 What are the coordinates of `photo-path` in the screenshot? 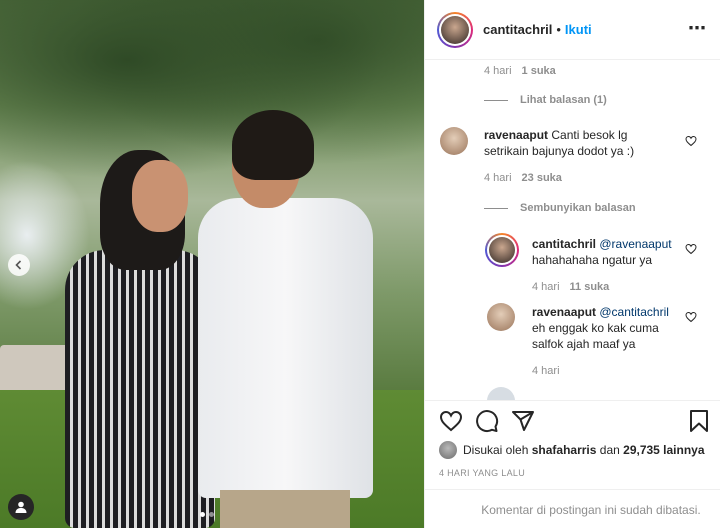 It's located at (35, 370).